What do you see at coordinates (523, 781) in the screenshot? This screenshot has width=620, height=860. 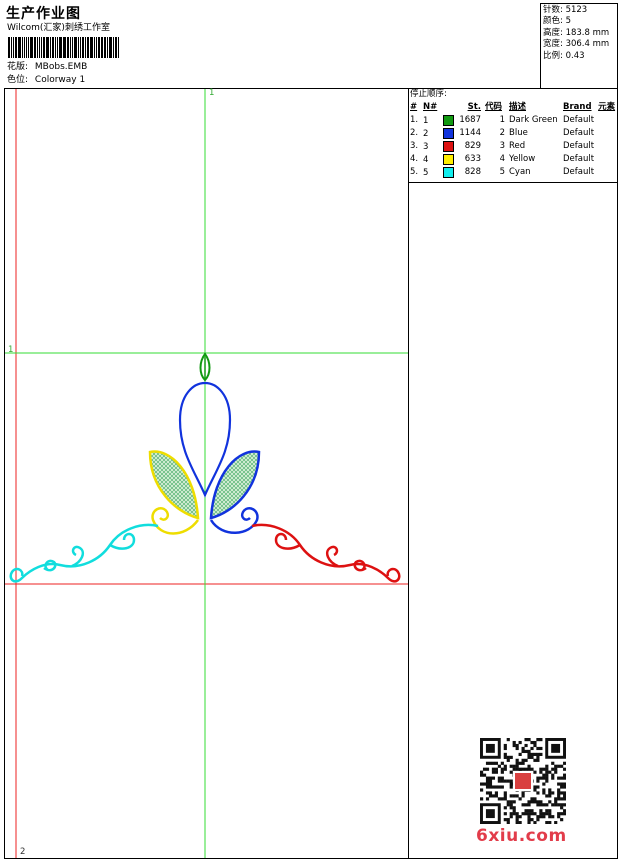 I see `qr-code` at bounding box center [523, 781].